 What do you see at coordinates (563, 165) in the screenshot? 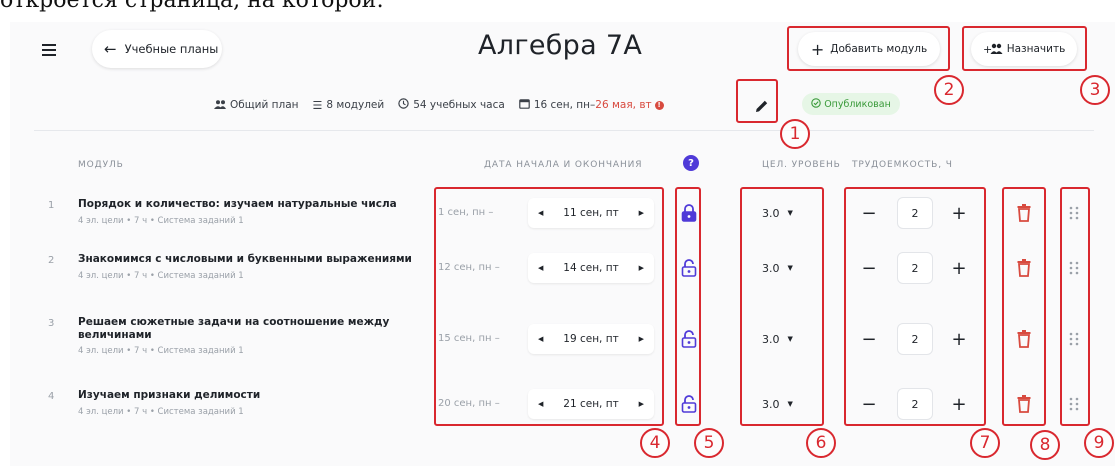
I see `column-header-dates: ДАТА НАЧАЛА И ОКОНЧАНИЯ` at bounding box center [563, 165].